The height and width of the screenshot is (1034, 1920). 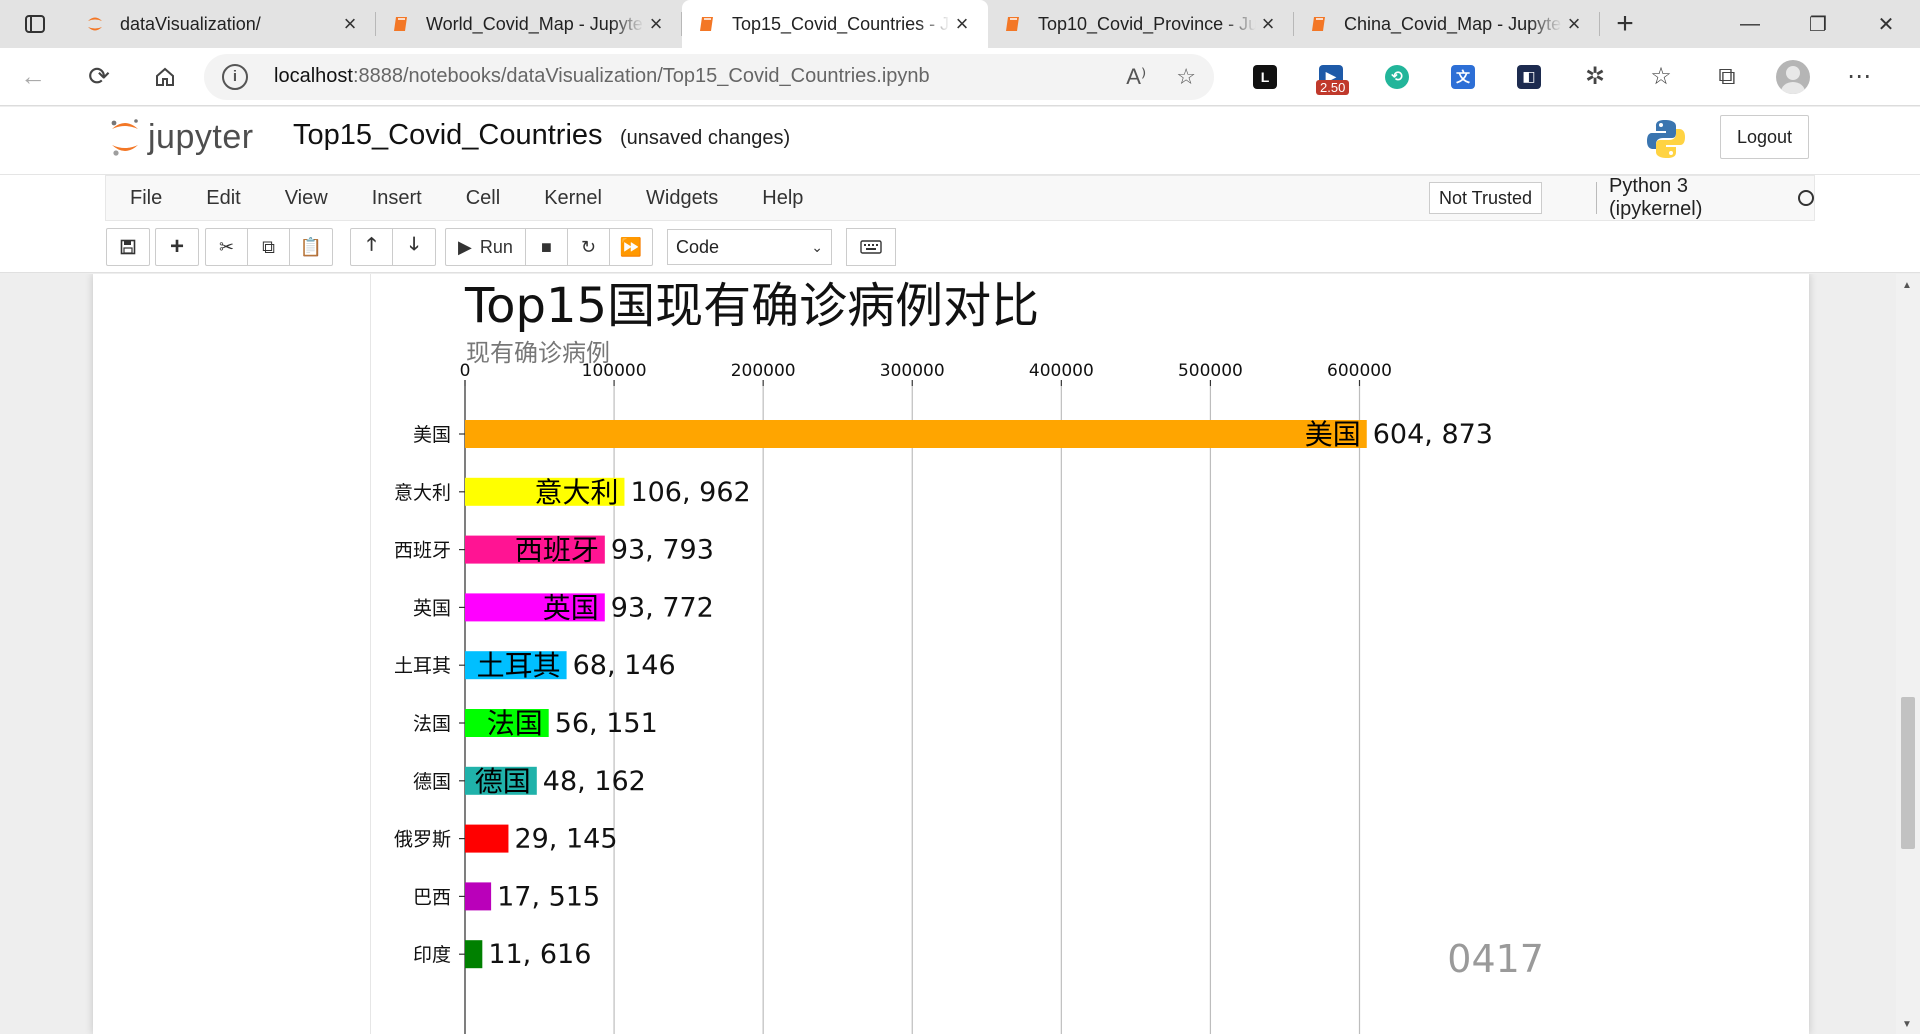 What do you see at coordinates (912, 371) in the screenshot?
I see `x-tick-label: 300000` at bounding box center [912, 371].